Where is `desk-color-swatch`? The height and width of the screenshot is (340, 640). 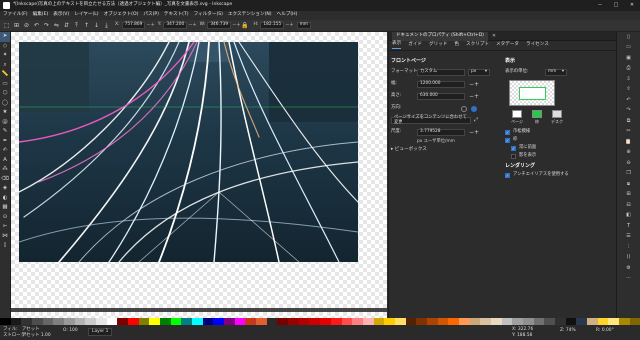 desk-color-swatch is located at coordinates (557, 114).